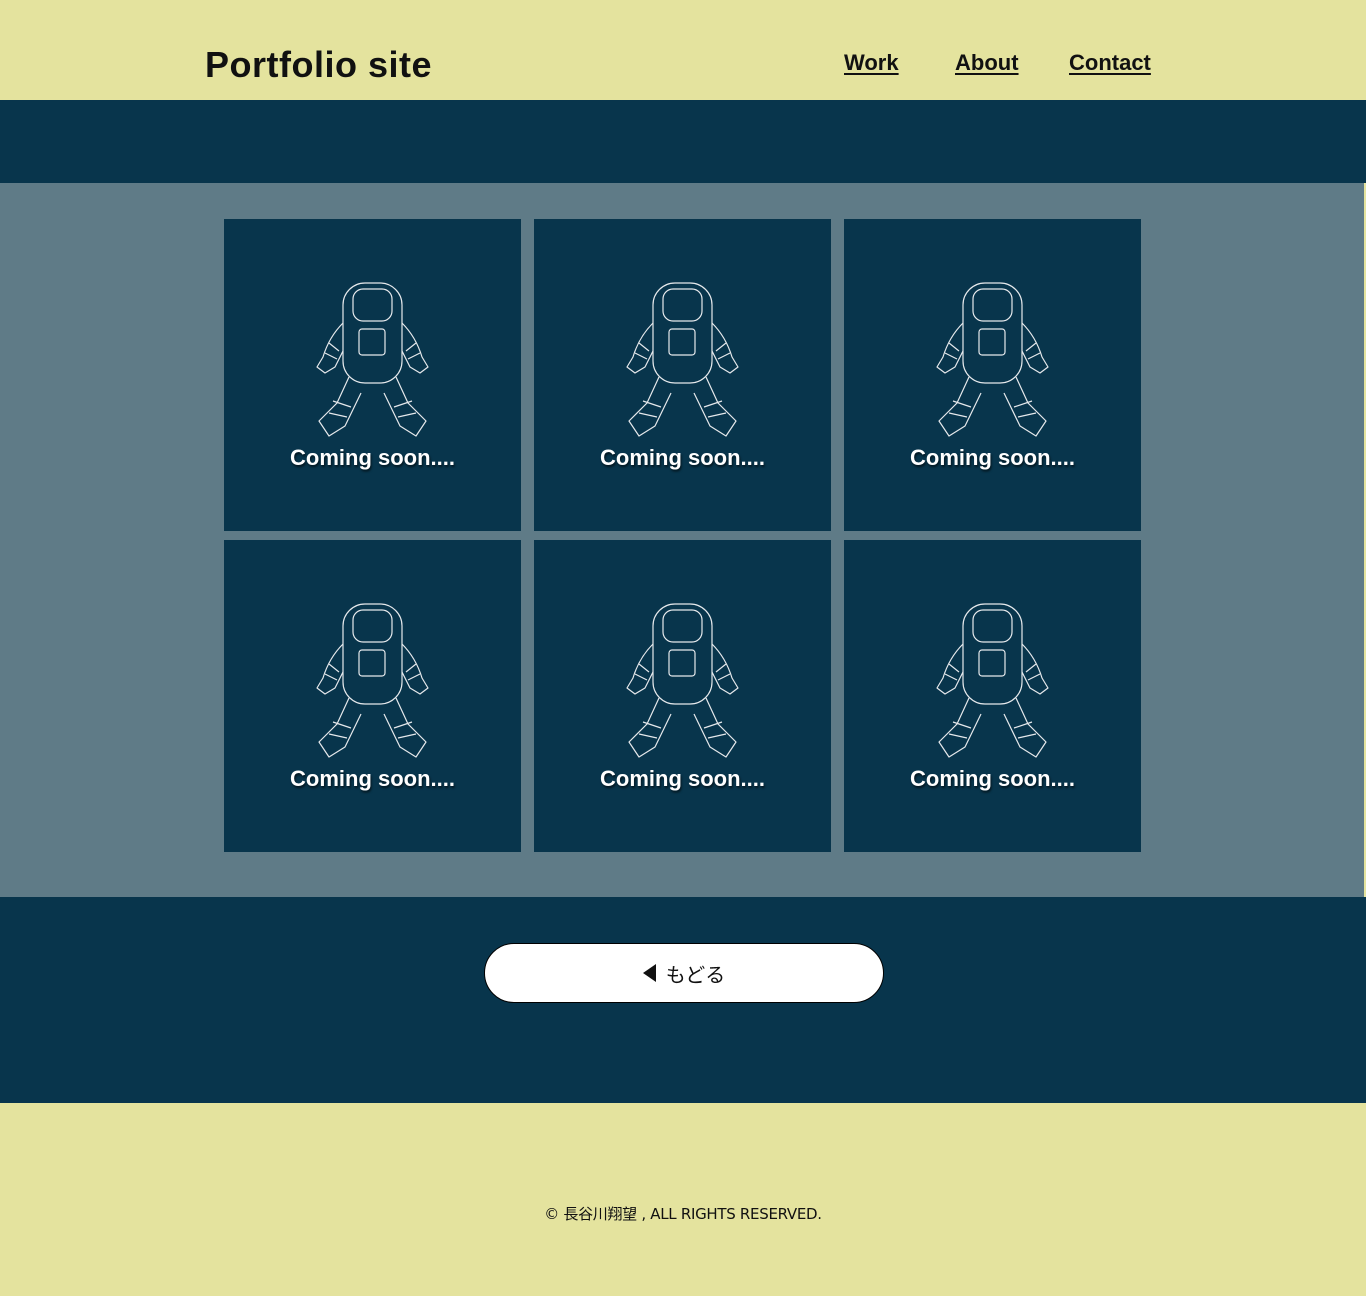  Describe the element at coordinates (683, 1214) in the screenshot. I see `copyright-text: © 長谷川翔望 , ALL RIGHTS RESERVED.` at that location.